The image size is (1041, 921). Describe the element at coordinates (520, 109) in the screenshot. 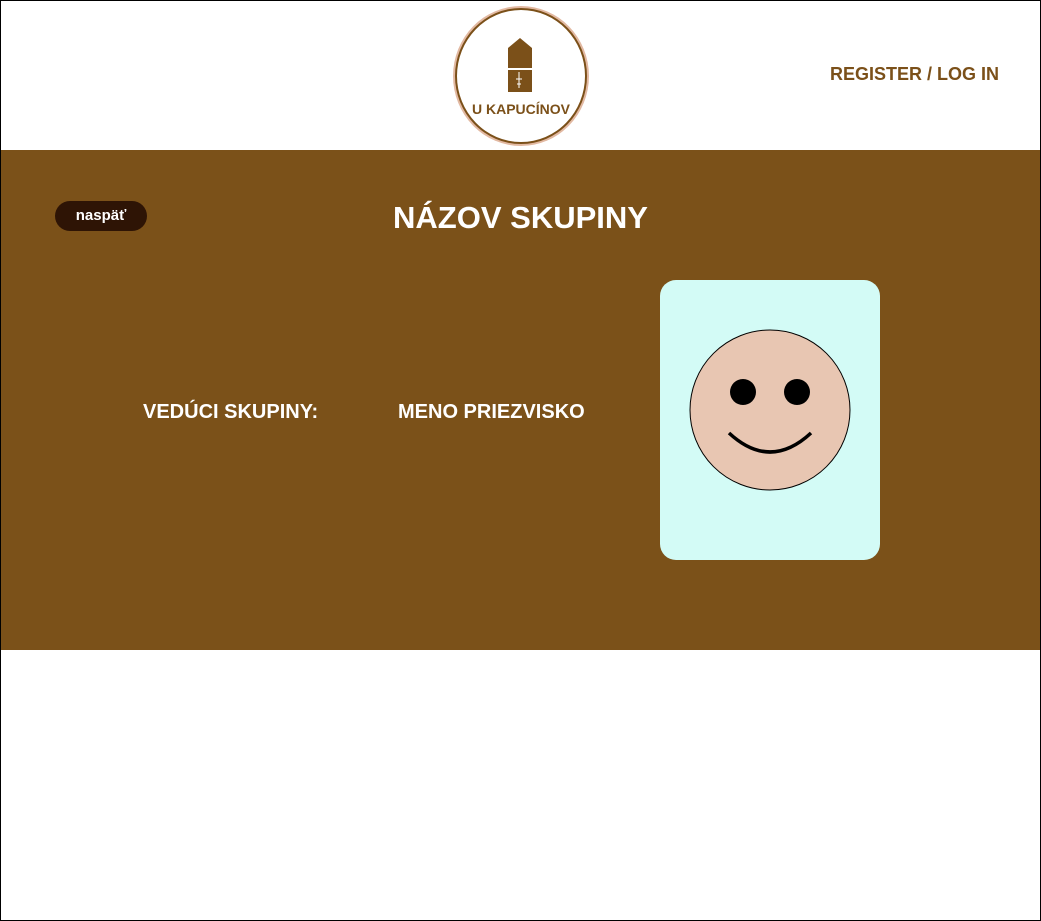

I see `logo-text: U KAPUCÍNOV` at that location.